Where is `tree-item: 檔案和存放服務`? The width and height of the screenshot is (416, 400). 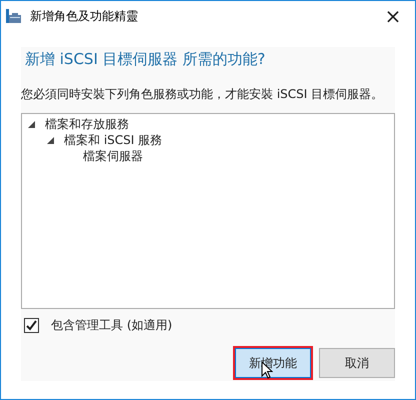
tree-item: 檔案和存放服務 is located at coordinates (87, 124).